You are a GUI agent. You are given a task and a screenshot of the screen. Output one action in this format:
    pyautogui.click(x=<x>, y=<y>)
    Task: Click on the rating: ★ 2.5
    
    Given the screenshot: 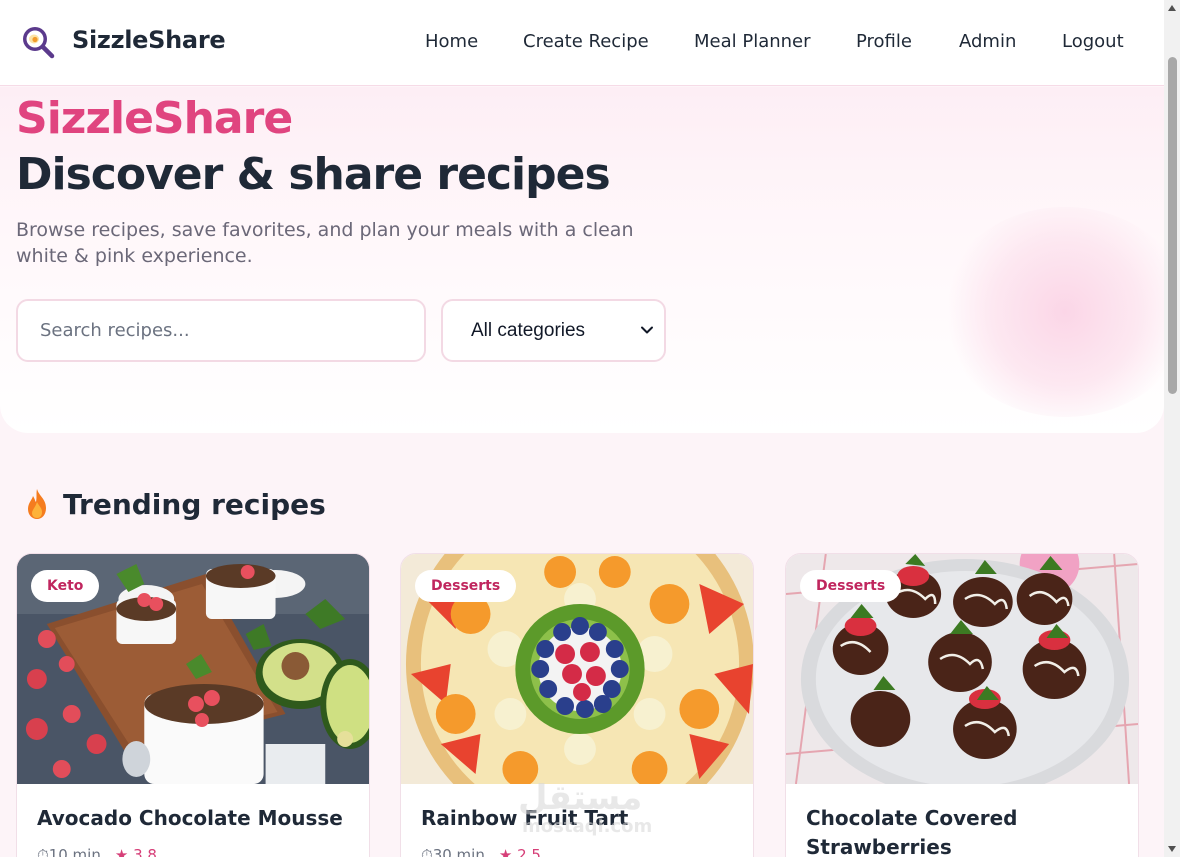 What is the action you would take?
    pyautogui.click(x=520, y=851)
    